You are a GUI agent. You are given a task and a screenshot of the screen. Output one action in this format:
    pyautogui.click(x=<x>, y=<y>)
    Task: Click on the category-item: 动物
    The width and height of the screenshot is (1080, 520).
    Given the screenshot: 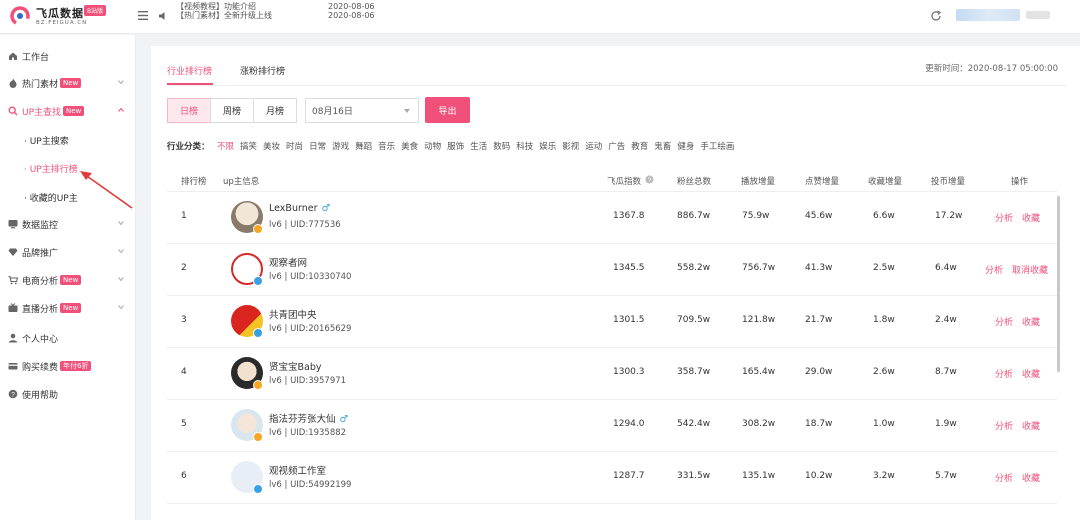 What is the action you would take?
    pyautogui.click(x=432, y=146)
    